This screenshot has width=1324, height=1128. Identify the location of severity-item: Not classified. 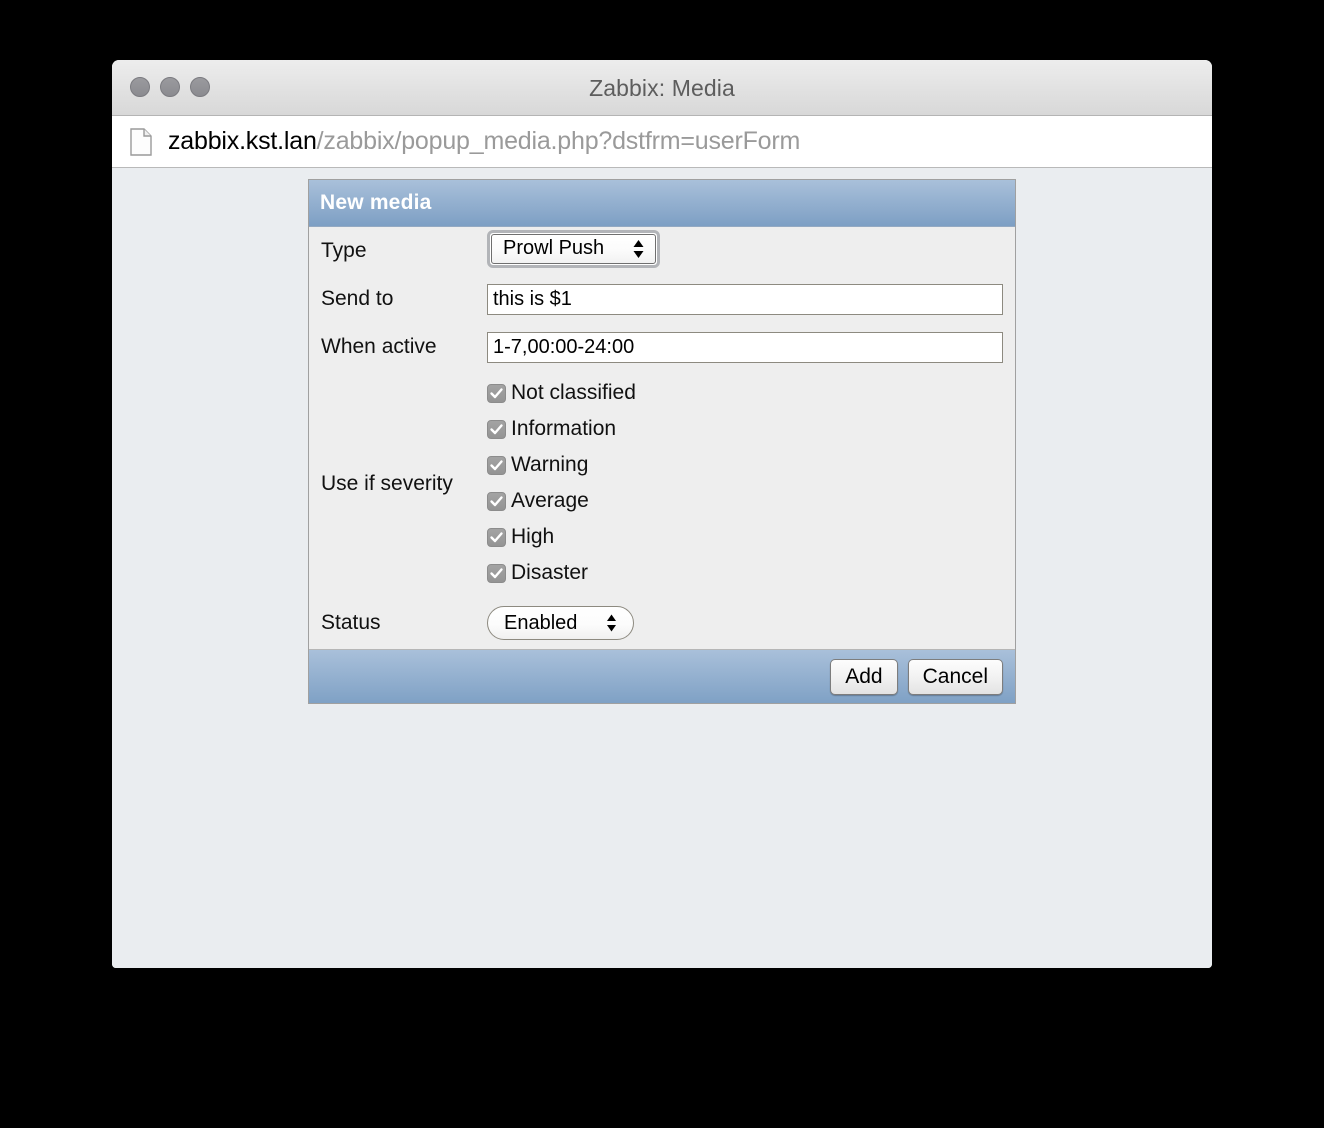
(751, 393).